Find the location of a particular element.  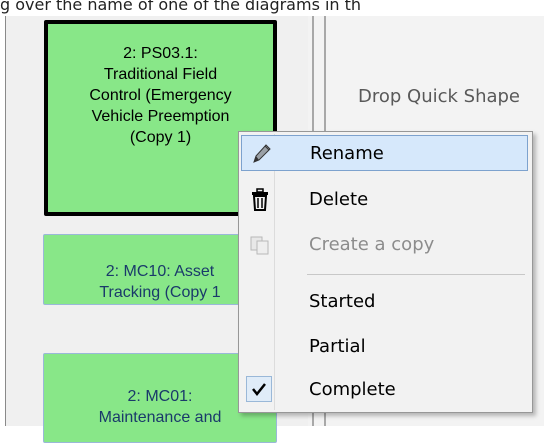

menu-separator is located at coordinates (416, 274).